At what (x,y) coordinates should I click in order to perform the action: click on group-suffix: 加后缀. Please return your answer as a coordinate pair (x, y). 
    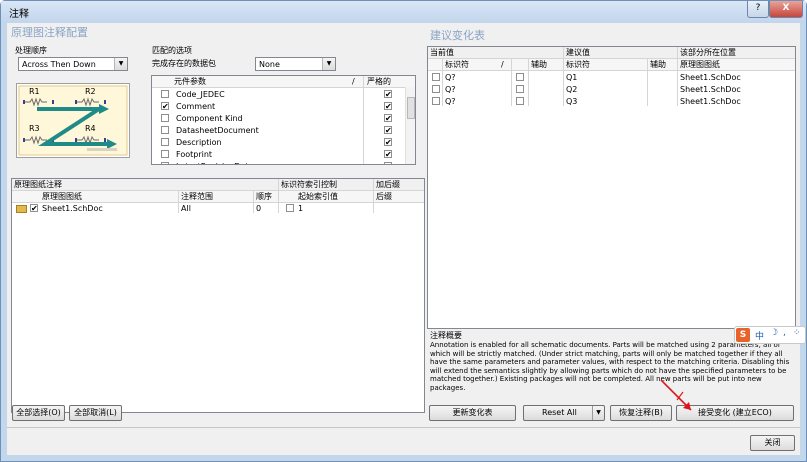
    Looking at the image, I should click on (388, 184).